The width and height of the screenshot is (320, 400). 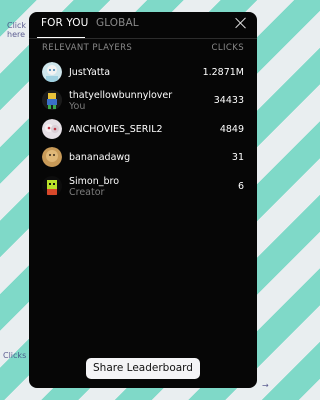 What do you see at coordinates (77, 106) in the screenshot?
I see `player-subtitle: You` at bounding box center [77, 106].